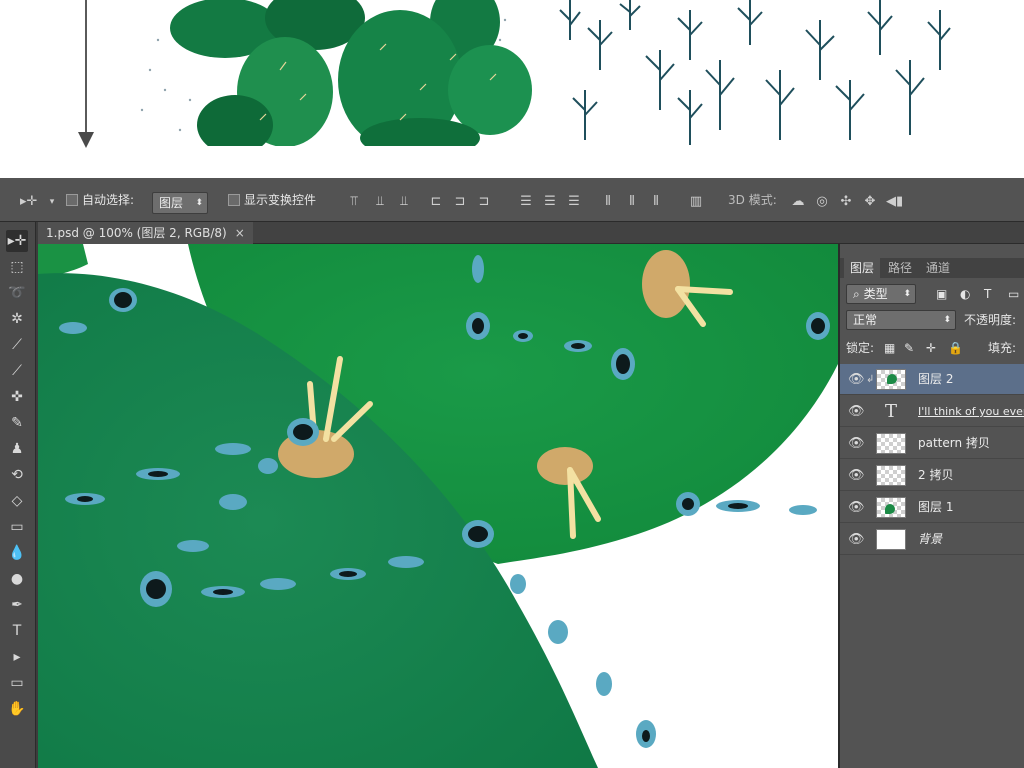 This screenshot has width=1024, height=768. What do you see at coordinates (52, 202) in the screenshot?
I see `tool-preset-chevron-icon: ▾` at bounding box center [52, 202].